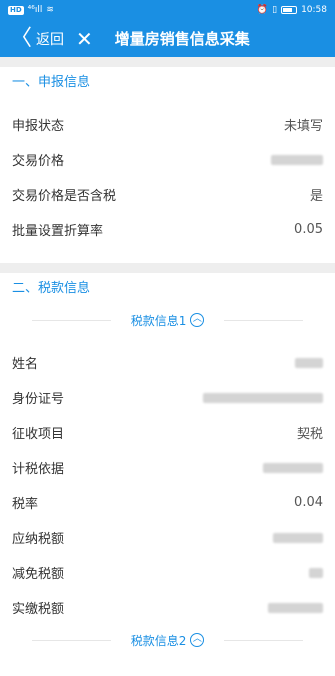 This screenshot has width=335, height=676. What do you see at coordinates (167, 502) in the screenshot?
I see `row-tax-rate: 税率 0.04` at bounding box center [167, 502].